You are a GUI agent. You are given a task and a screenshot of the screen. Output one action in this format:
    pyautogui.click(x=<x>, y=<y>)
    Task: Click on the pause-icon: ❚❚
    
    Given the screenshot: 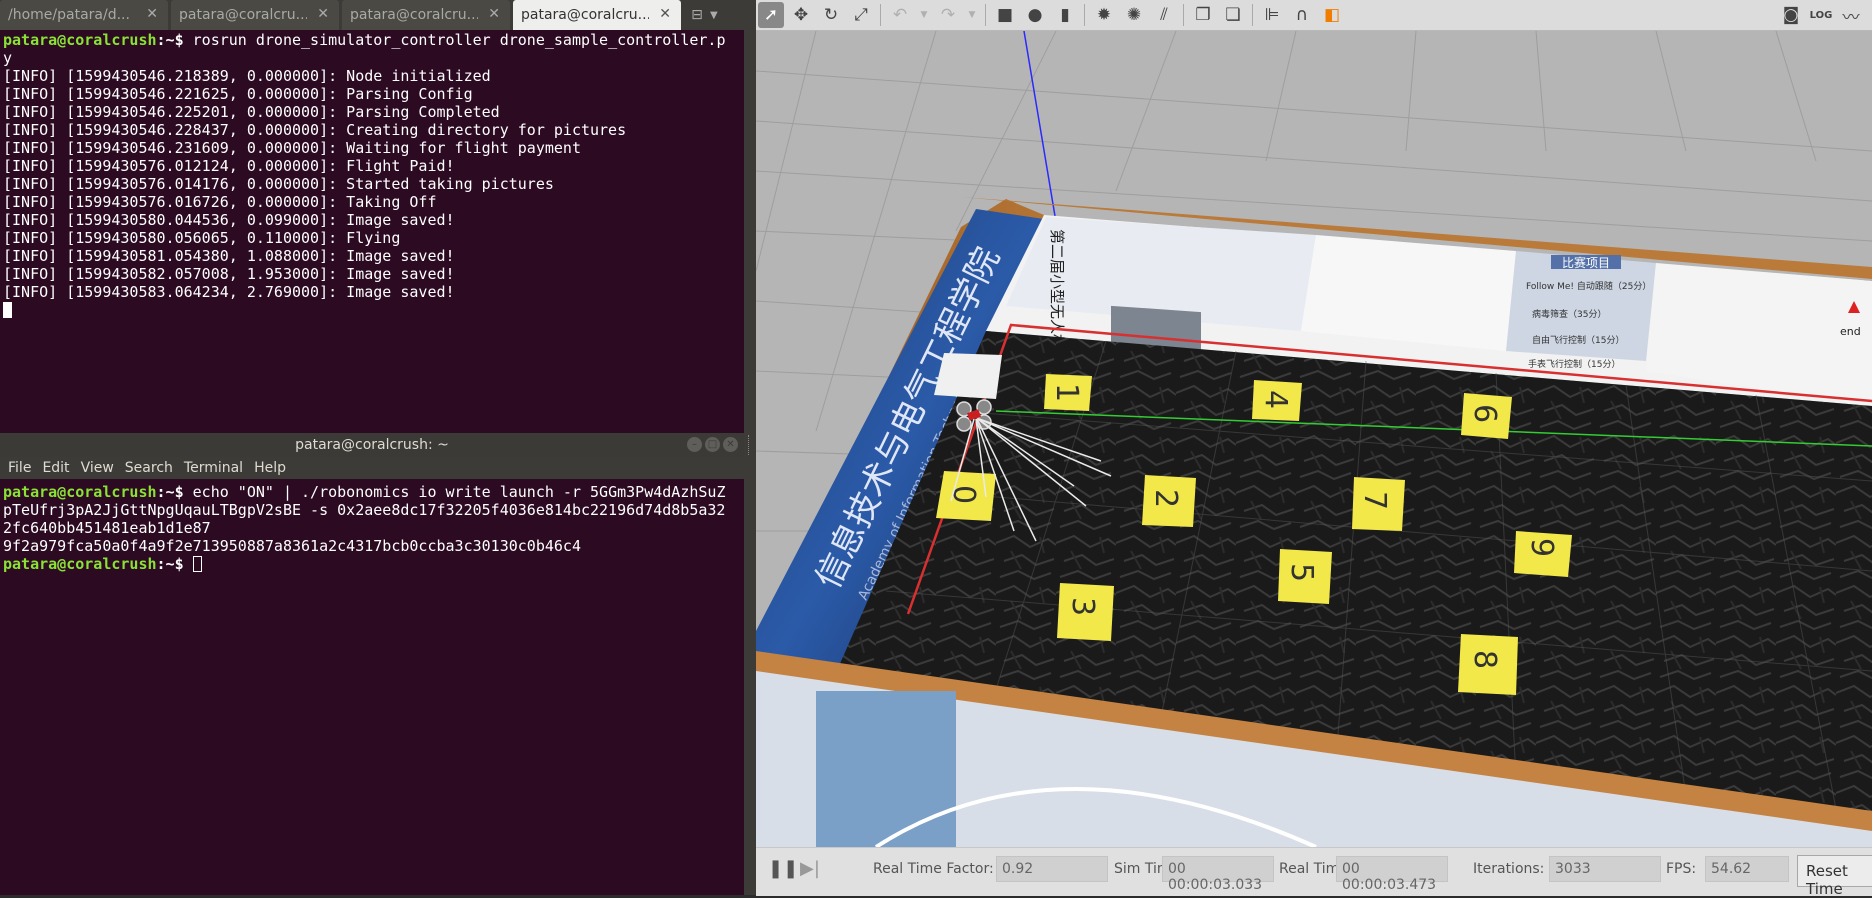 What is the action you would take?
    pyautogui.click(x=783, y=868)
    